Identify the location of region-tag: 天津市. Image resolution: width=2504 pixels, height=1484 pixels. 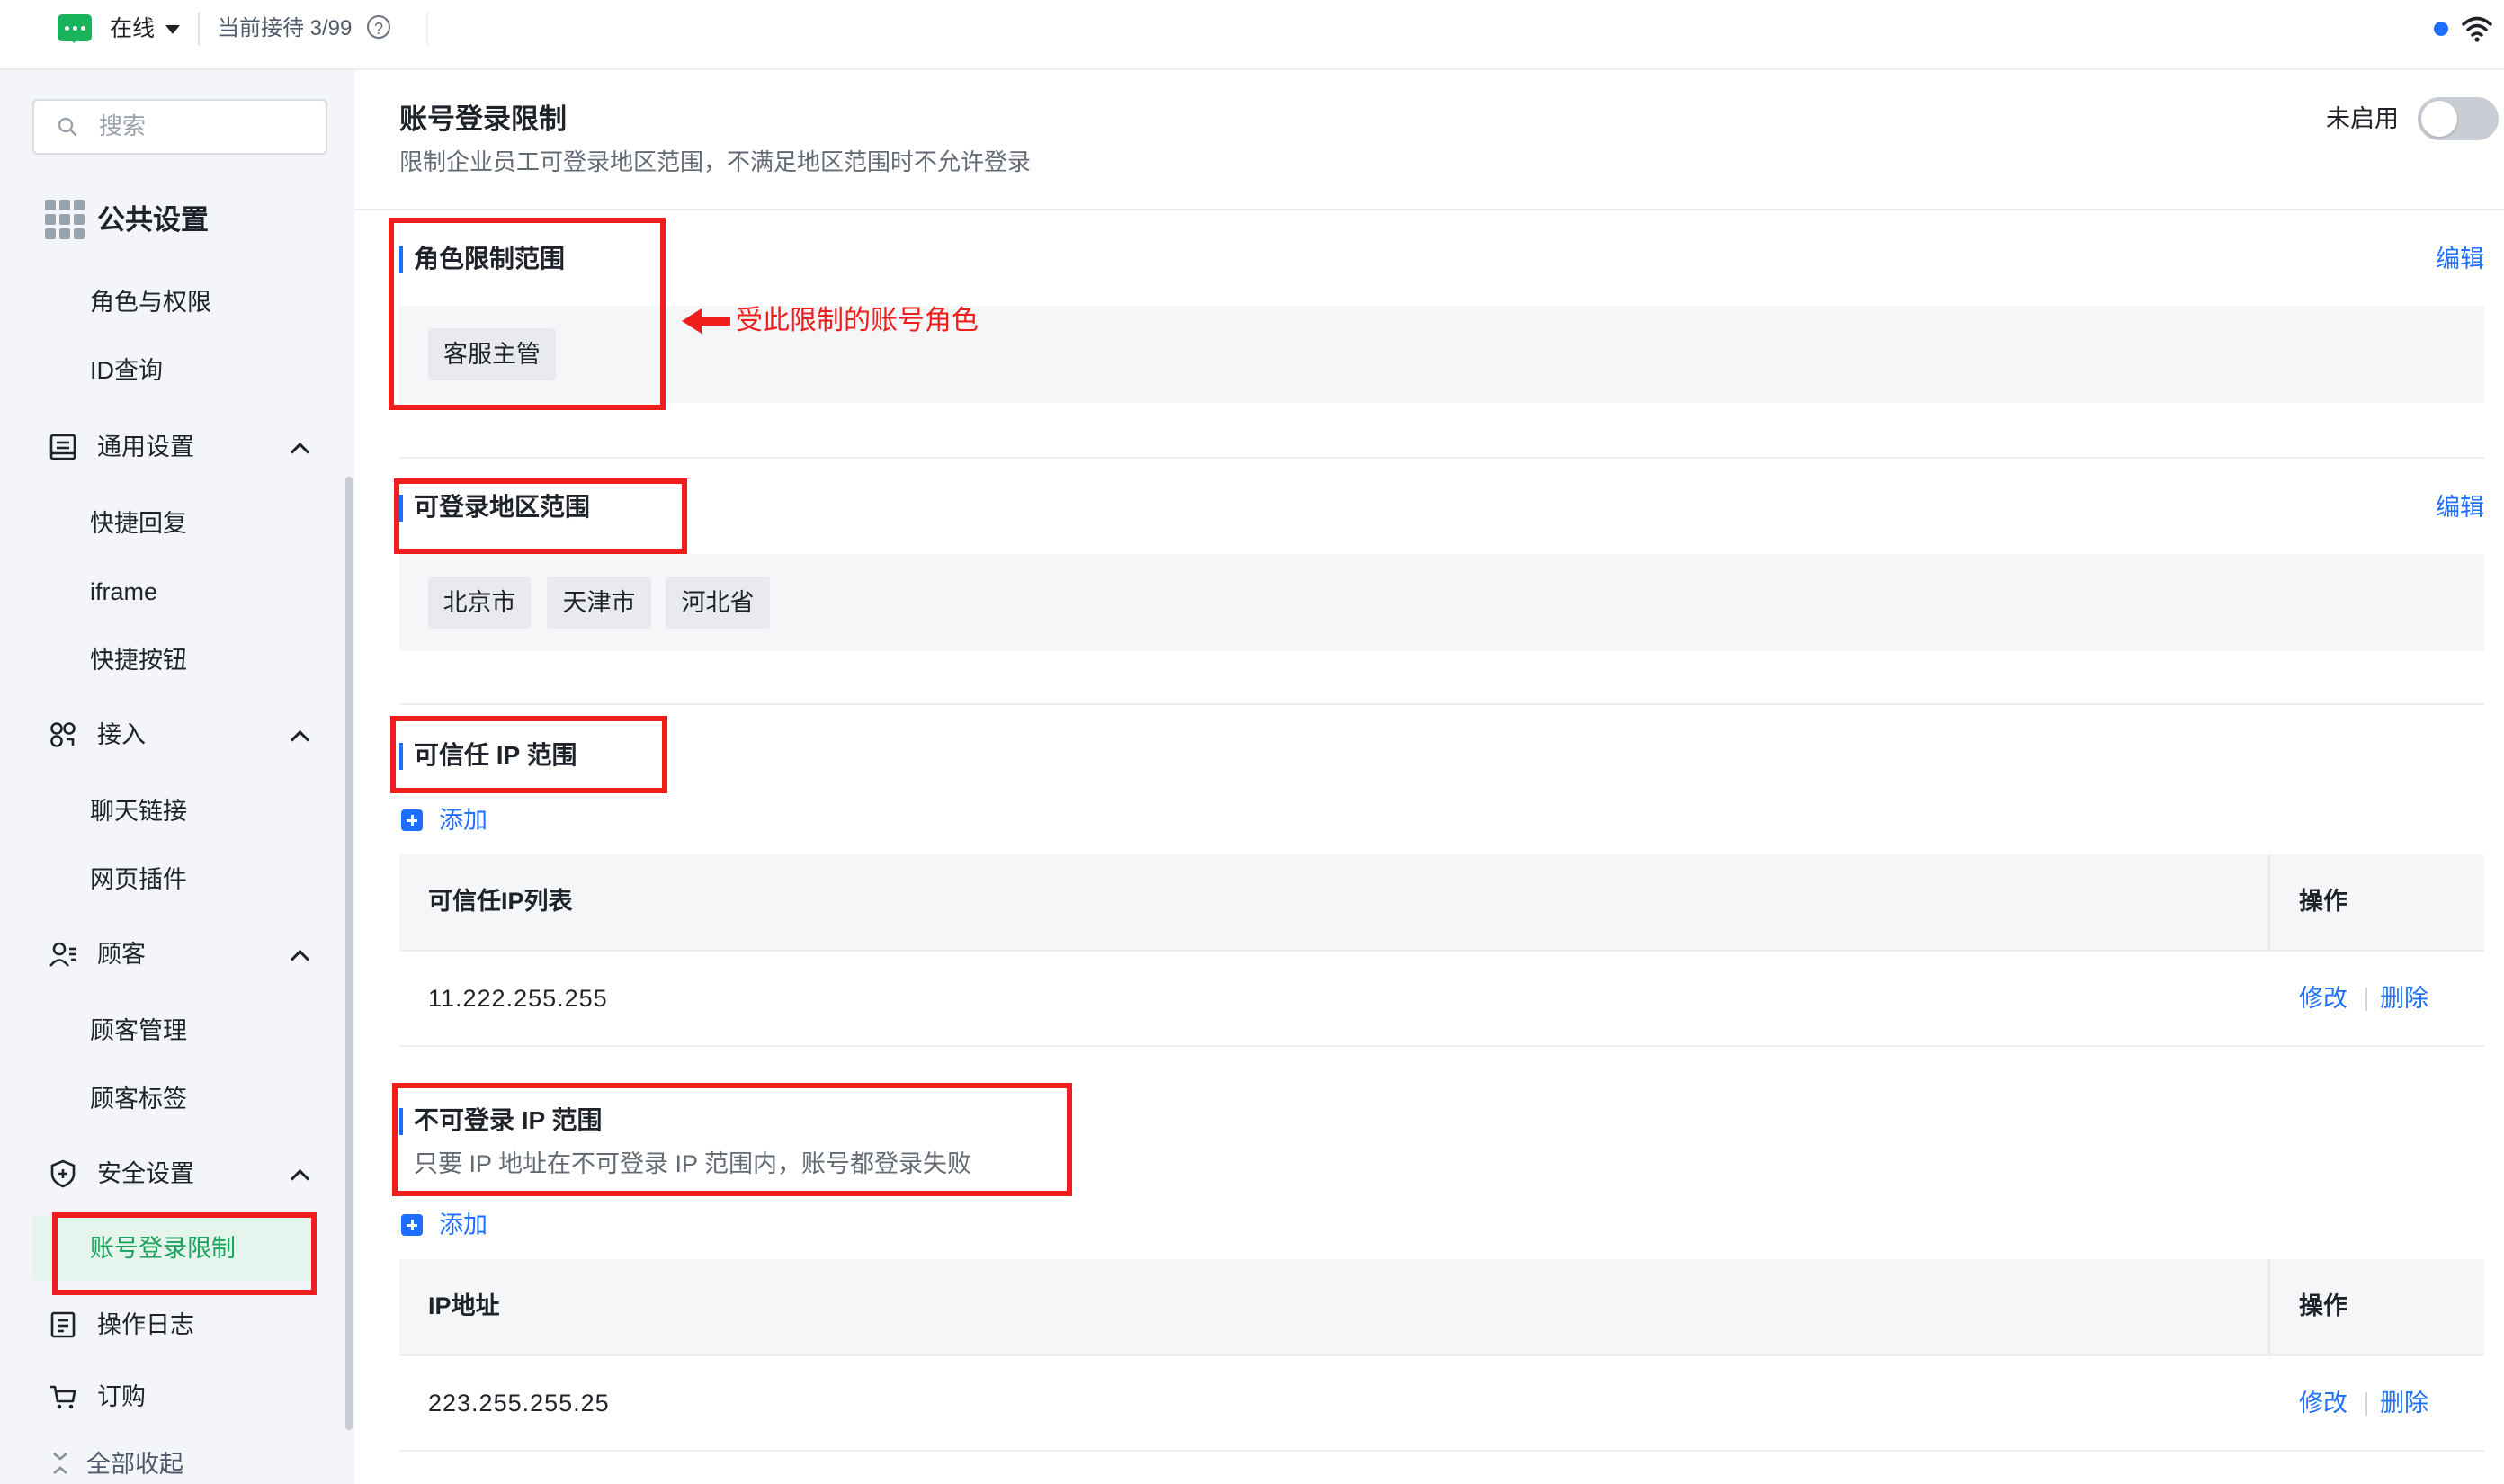
(599, 603).